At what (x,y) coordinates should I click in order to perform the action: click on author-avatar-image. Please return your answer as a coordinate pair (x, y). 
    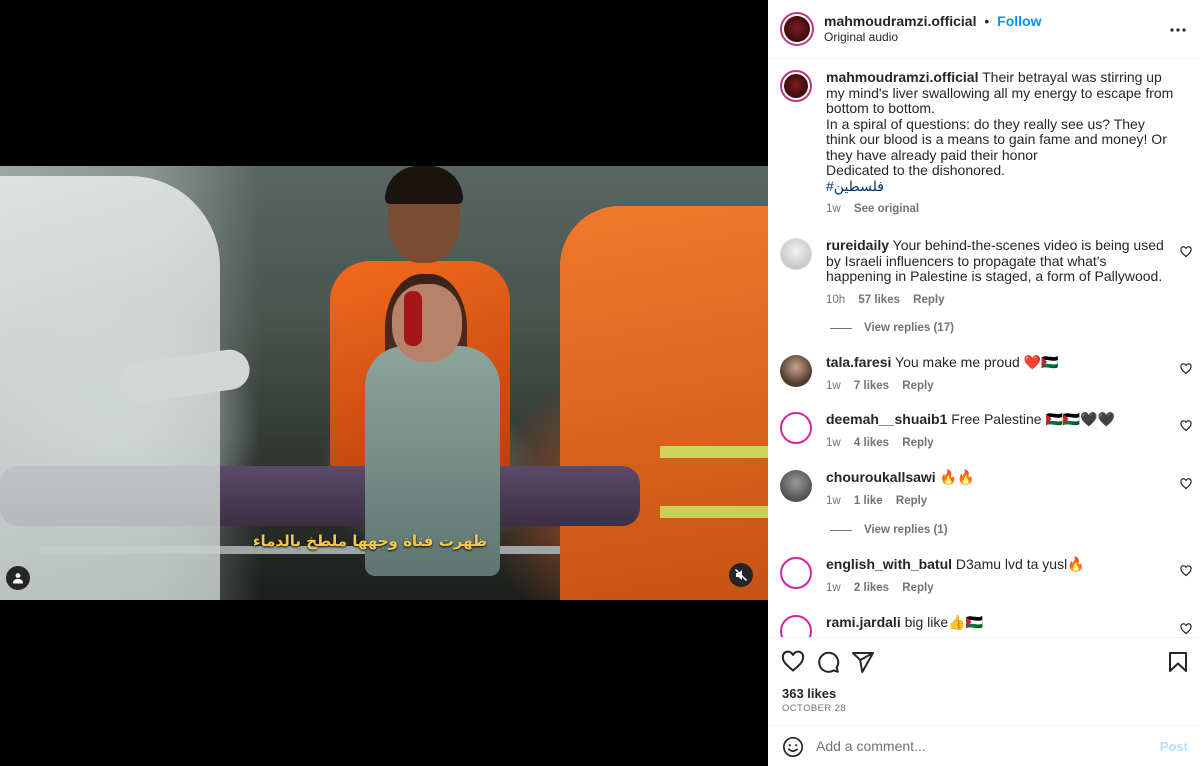
    Looking at the image, I should click on (797, 29).